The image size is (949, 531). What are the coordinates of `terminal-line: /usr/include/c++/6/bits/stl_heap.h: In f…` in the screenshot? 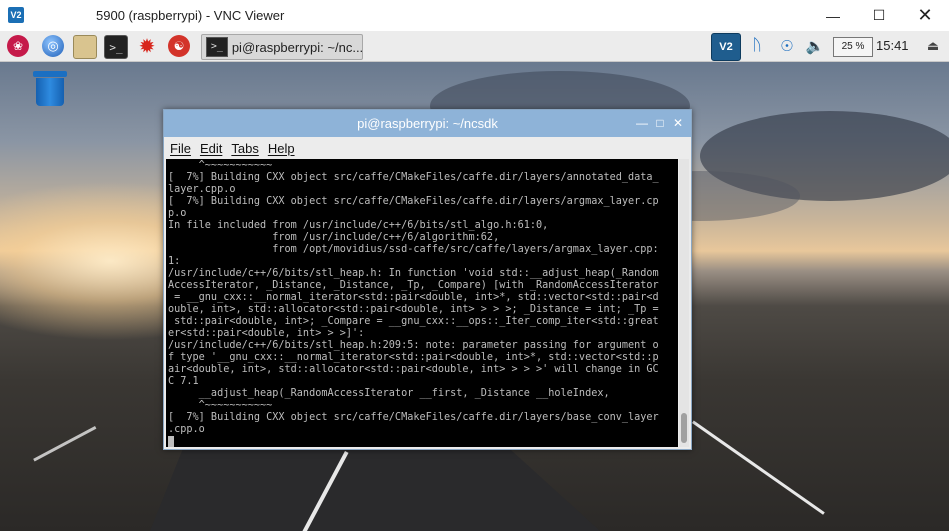 It's located at (413, 273).